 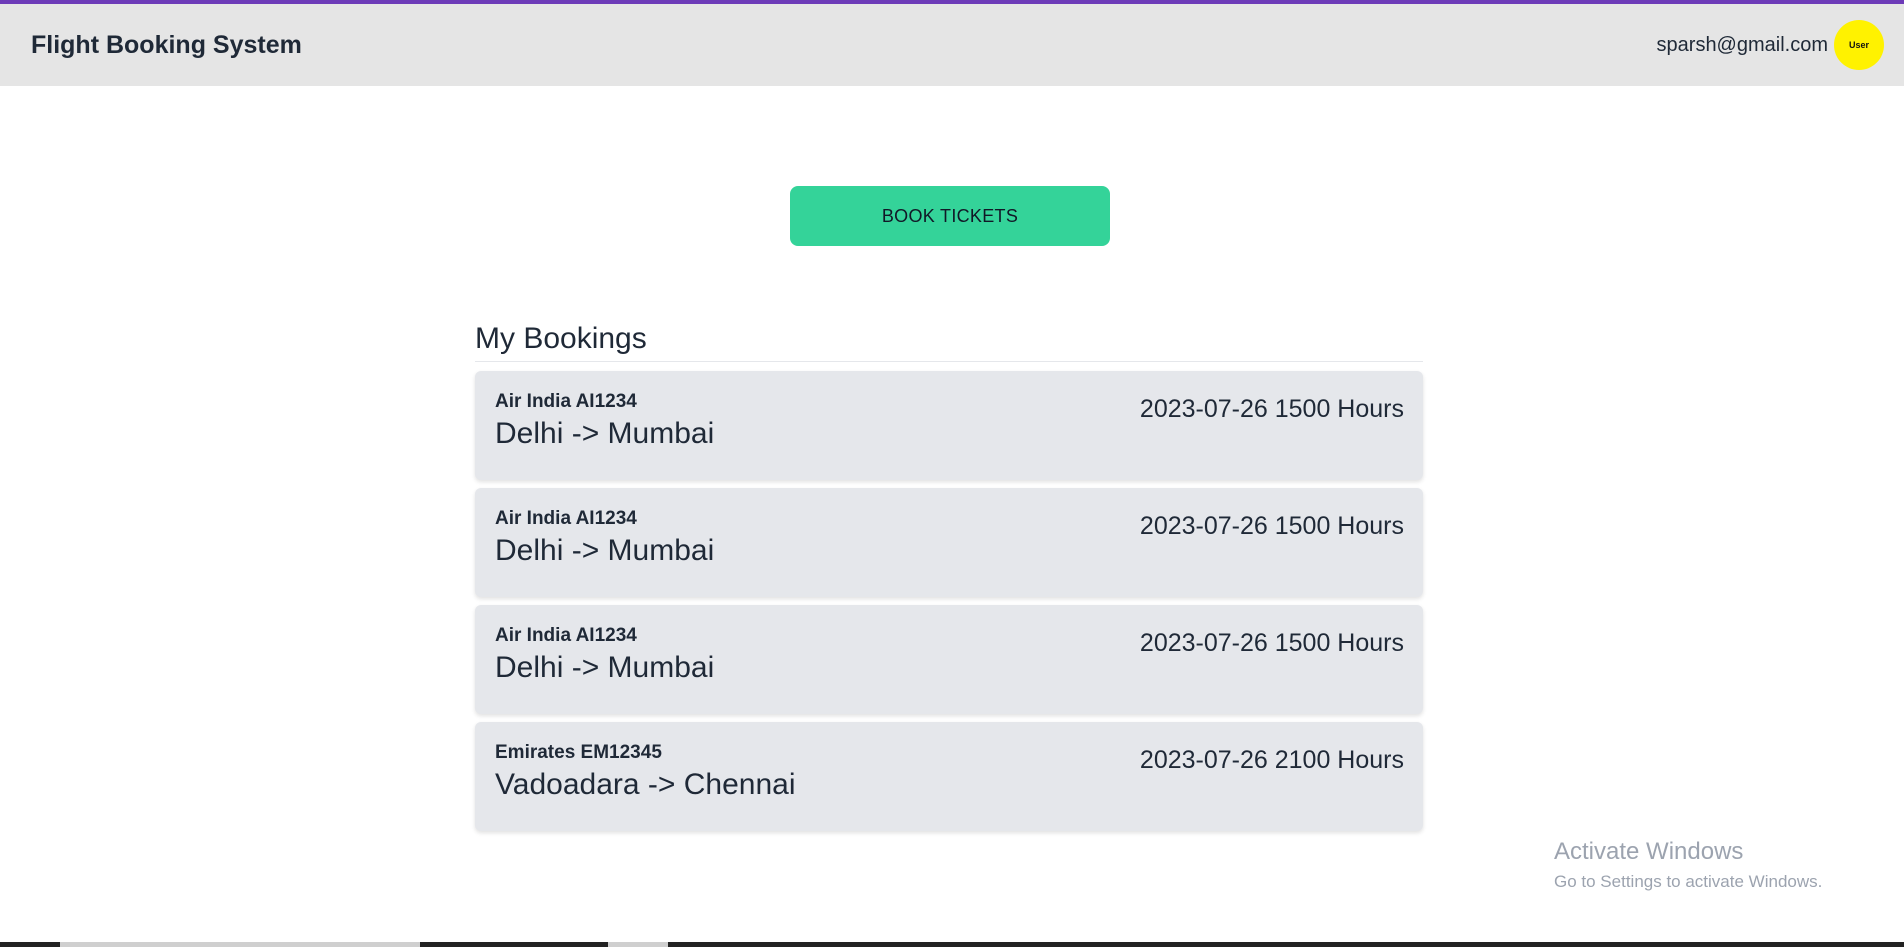 What do you see at coordinates (1271, 760) in the screenshot?
I see `flight-datetime: 2023-07-26 2100 Hours` at bounding box center [1271, 760].